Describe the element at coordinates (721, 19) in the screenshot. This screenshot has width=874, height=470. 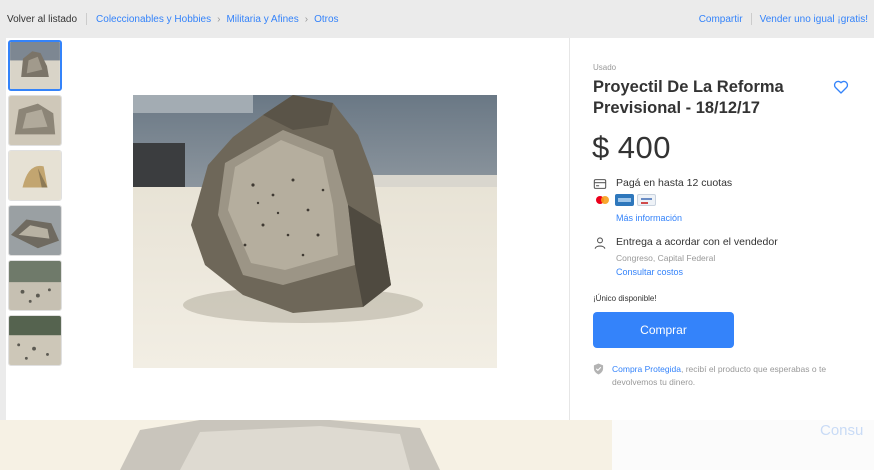
I see `share-link: Compartir` at that location.